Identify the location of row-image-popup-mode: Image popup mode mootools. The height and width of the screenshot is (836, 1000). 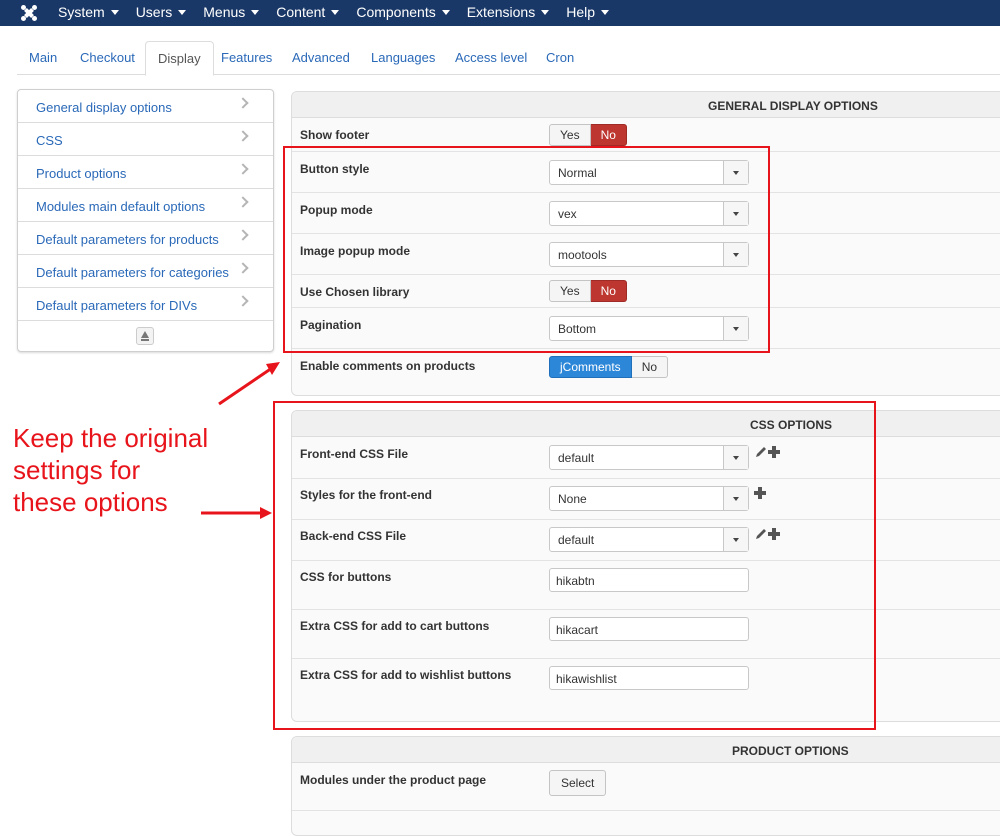
(646, 254).